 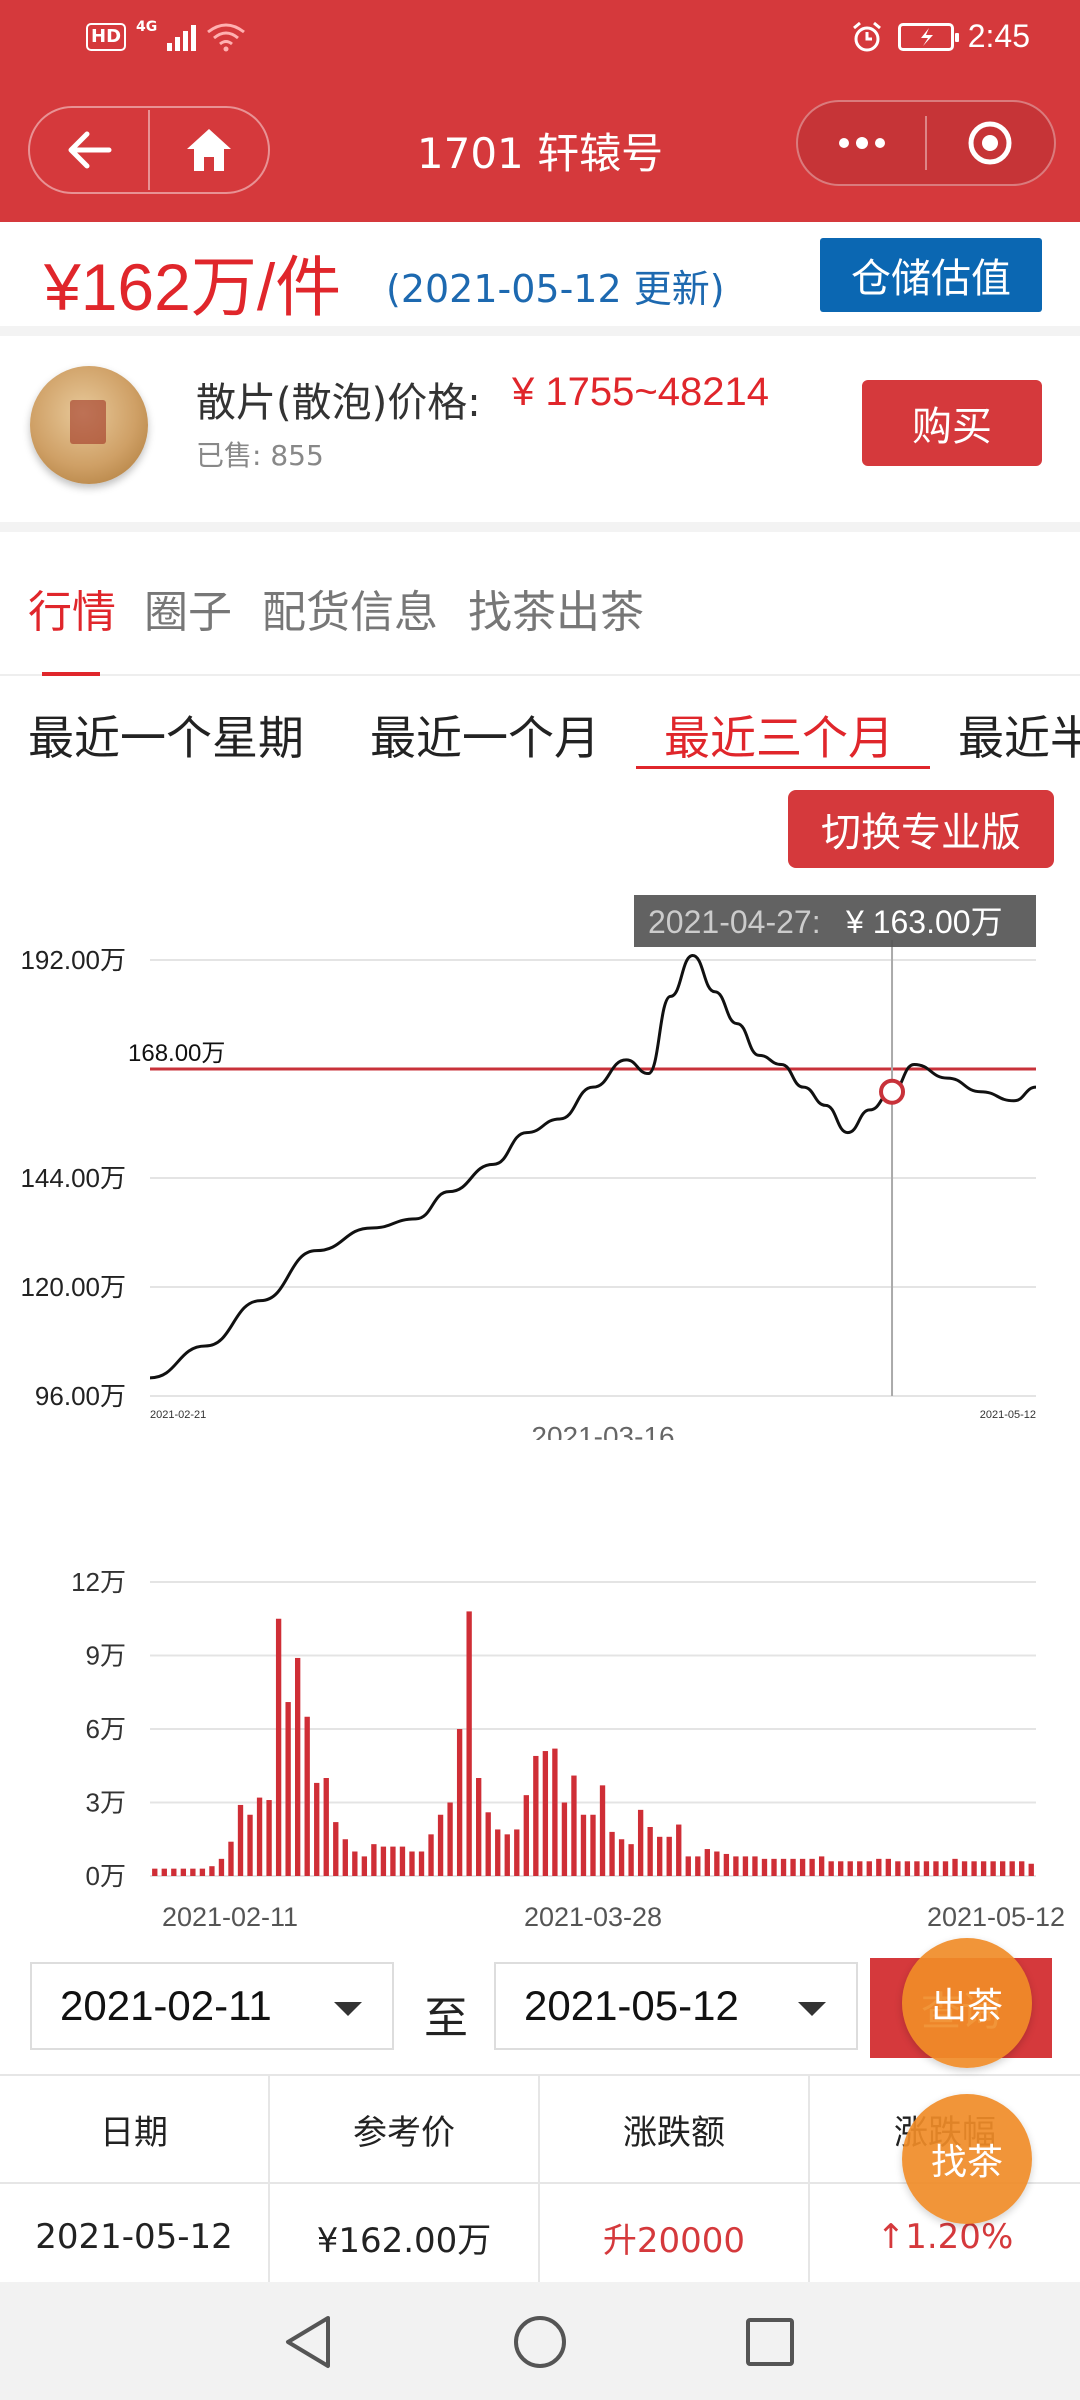 What do you see at coordinates (921, 829) in the screenshot?
I see `switch-pro-button: 切换专业版` at bounding box center [921, 829].